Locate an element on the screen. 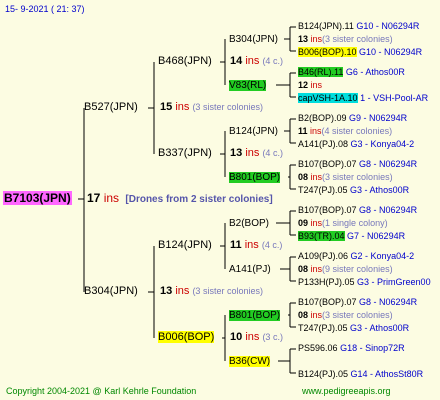 The width and height of the screenshot is (440, 400). gen4-ins-count: 13 is located at coordinates (303, 39).